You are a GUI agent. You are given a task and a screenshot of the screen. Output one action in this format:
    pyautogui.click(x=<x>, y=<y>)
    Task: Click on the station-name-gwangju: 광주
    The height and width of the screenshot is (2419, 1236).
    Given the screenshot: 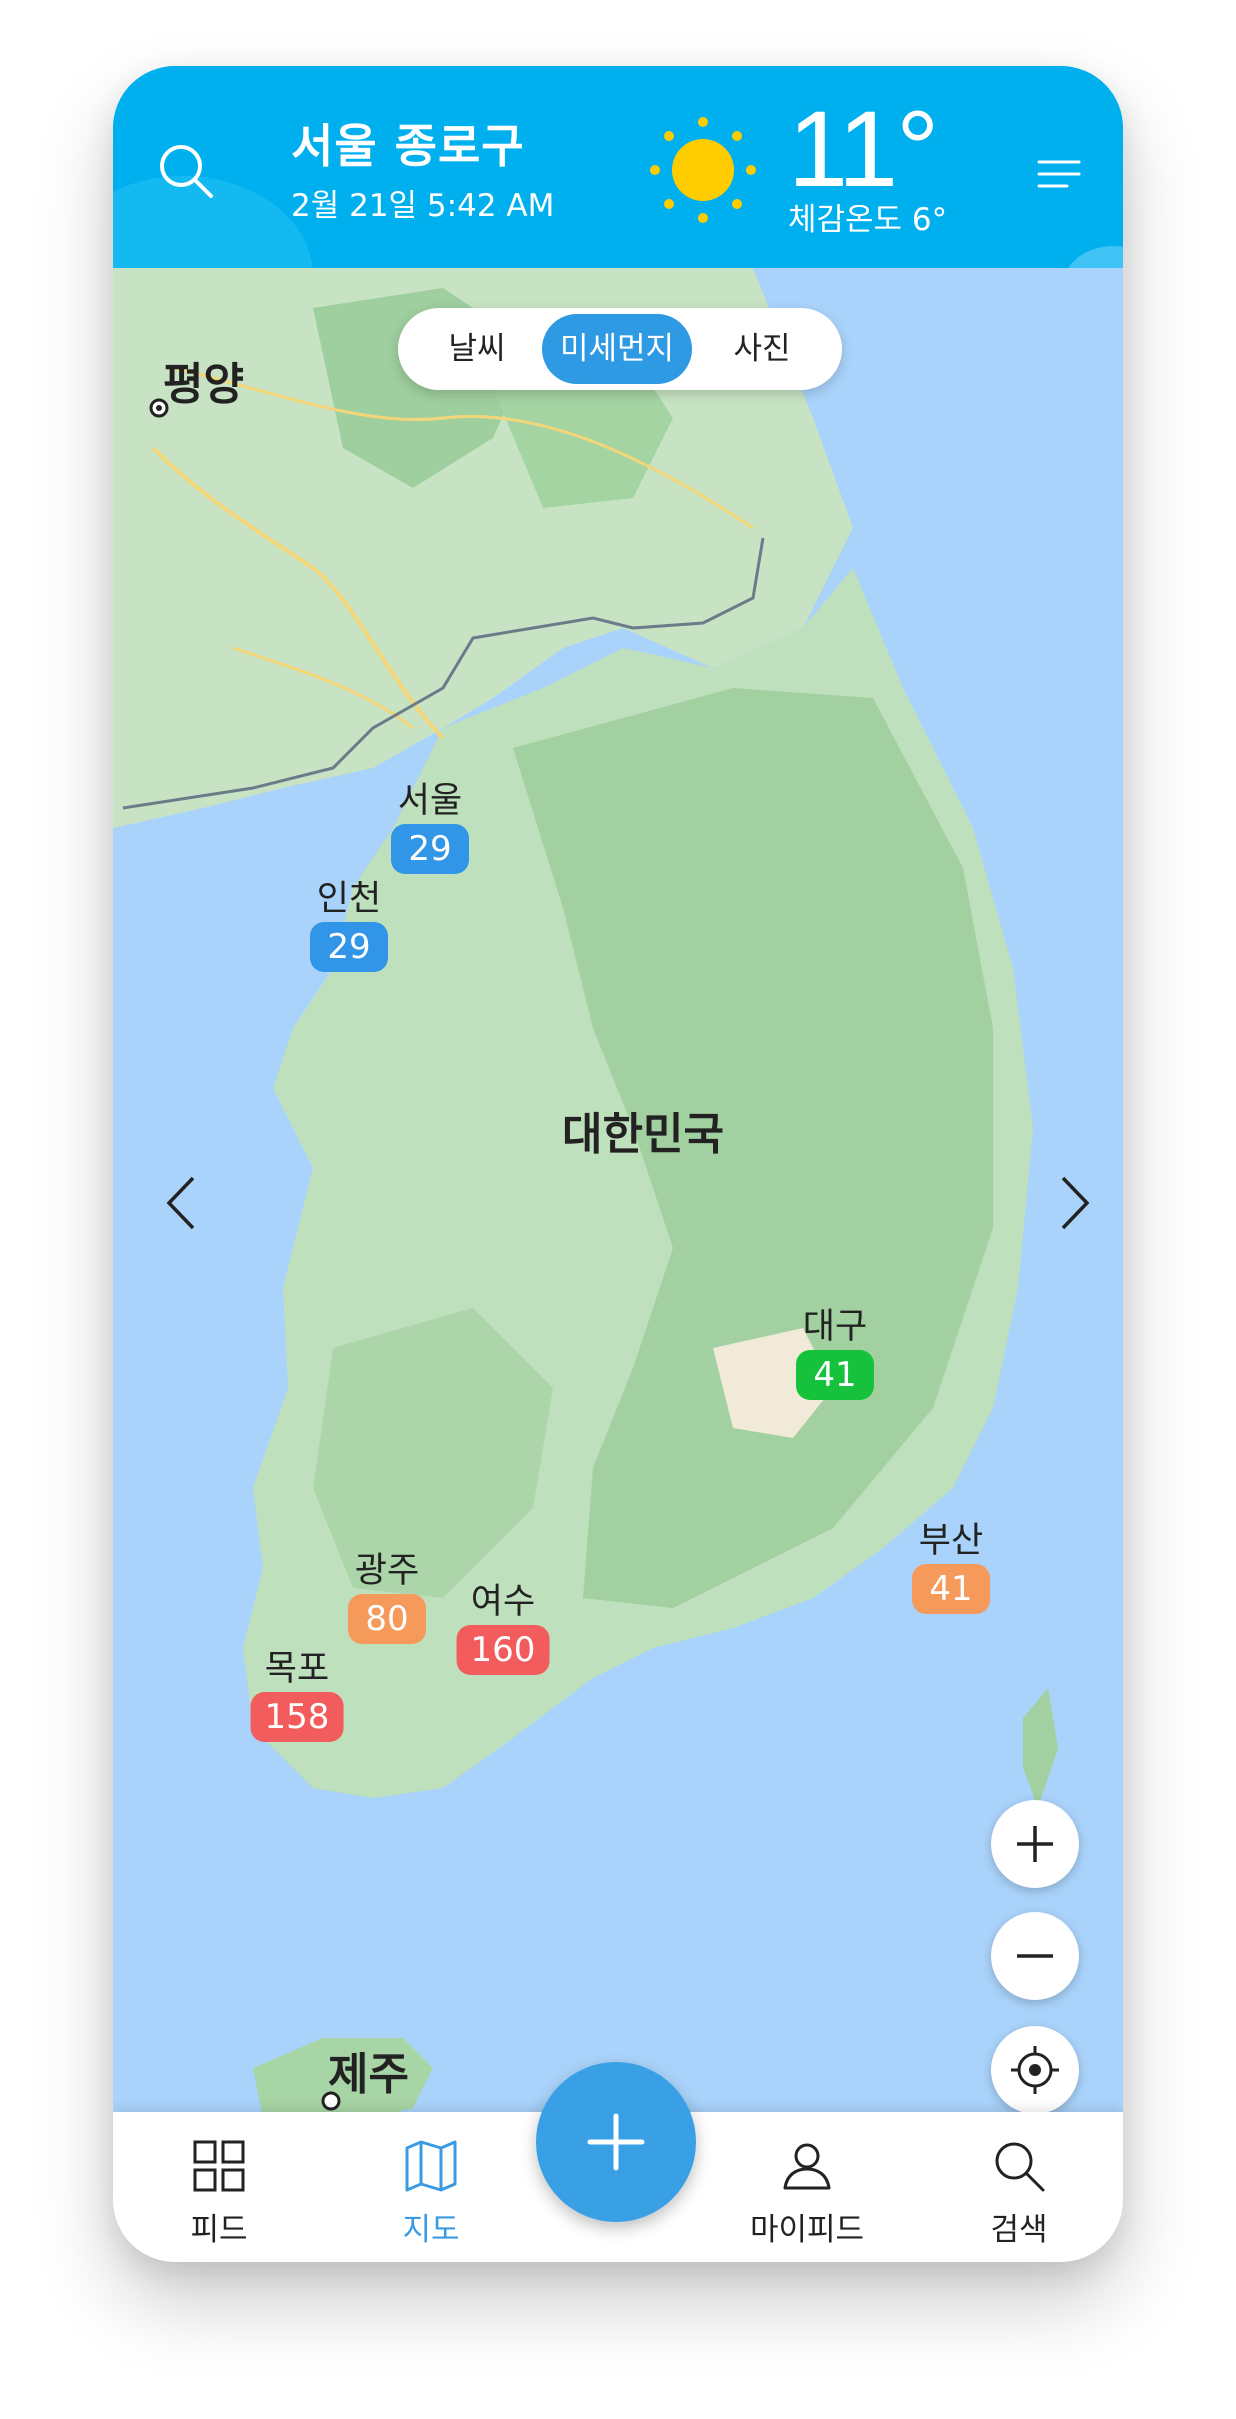 What is the action you would take?
    pyautogui.click(x=387, y=1571)
    